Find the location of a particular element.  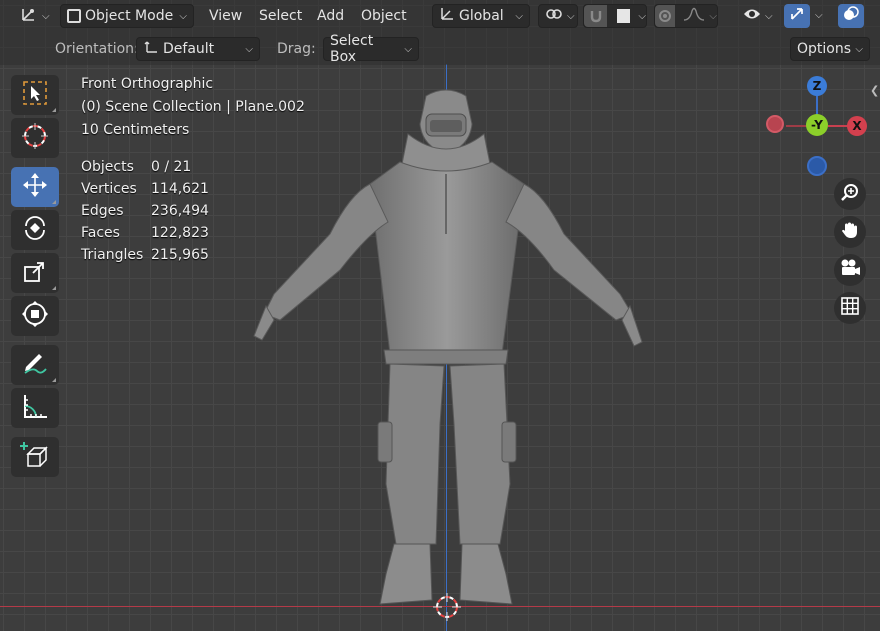

tool-move is located at coordinates (35, 187).